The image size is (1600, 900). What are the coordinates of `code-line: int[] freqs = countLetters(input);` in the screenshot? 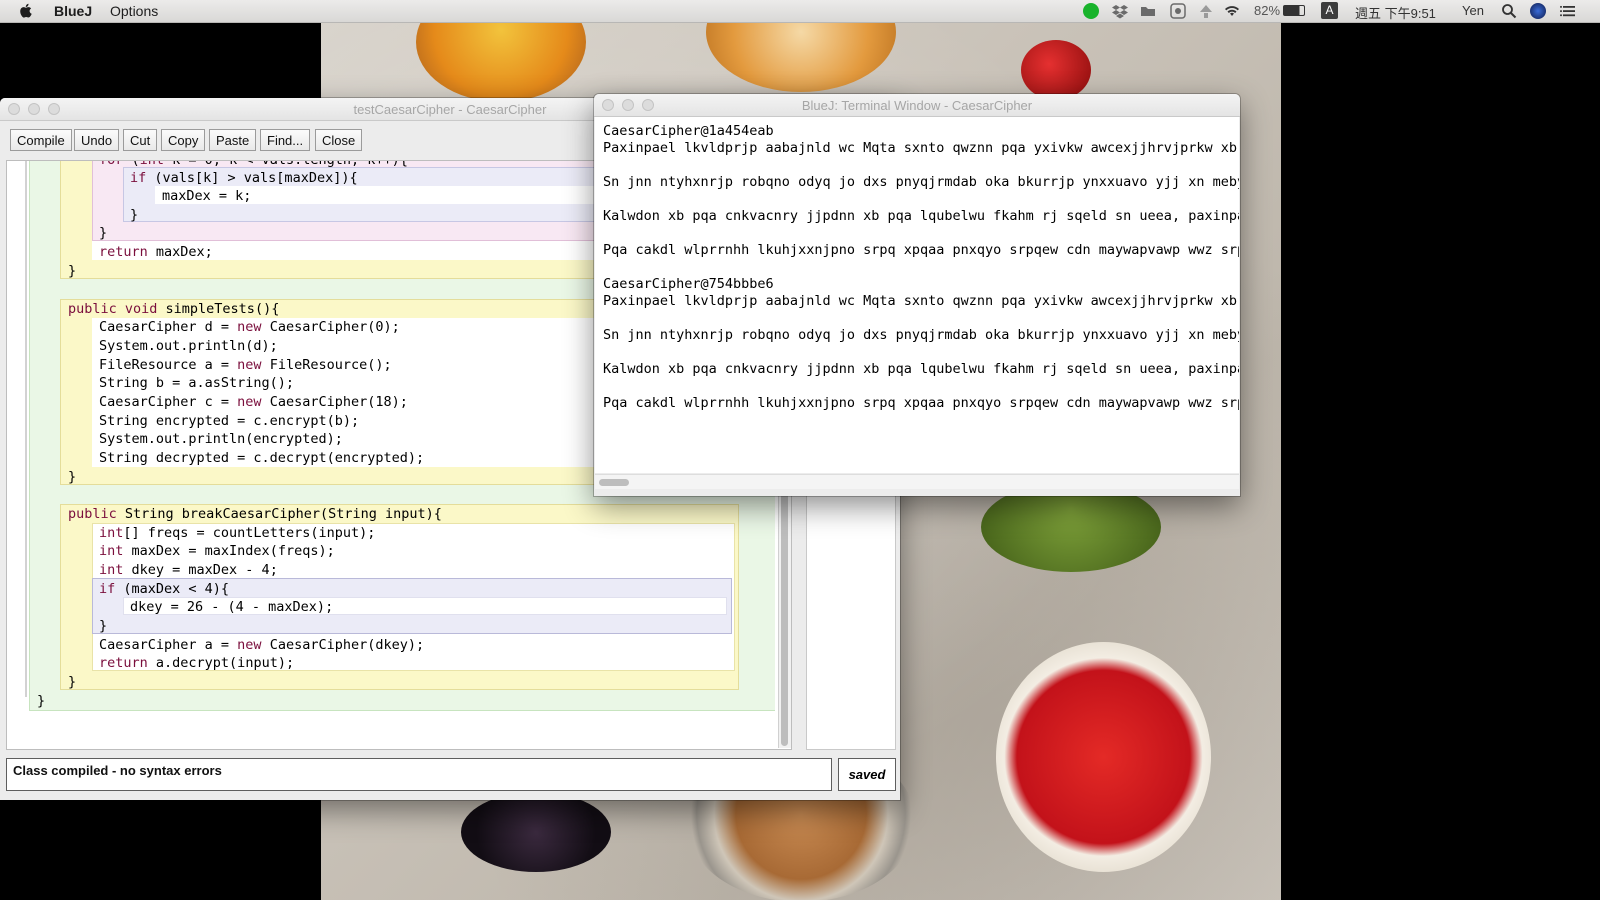 It's located at (237, 533).